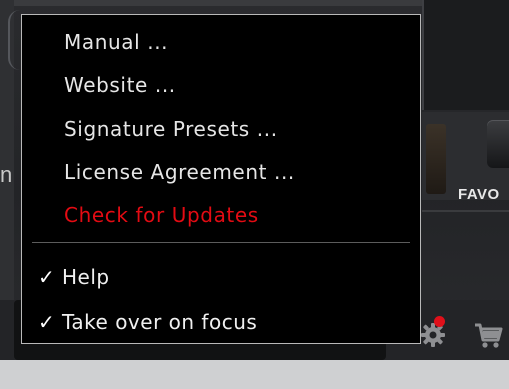 The height and width of the screenshot is (389, 509). What do you see at coordinates (479, 194) in the screenshot?
I see `favorites-label: FAVO` at bounding box center [479, 194].